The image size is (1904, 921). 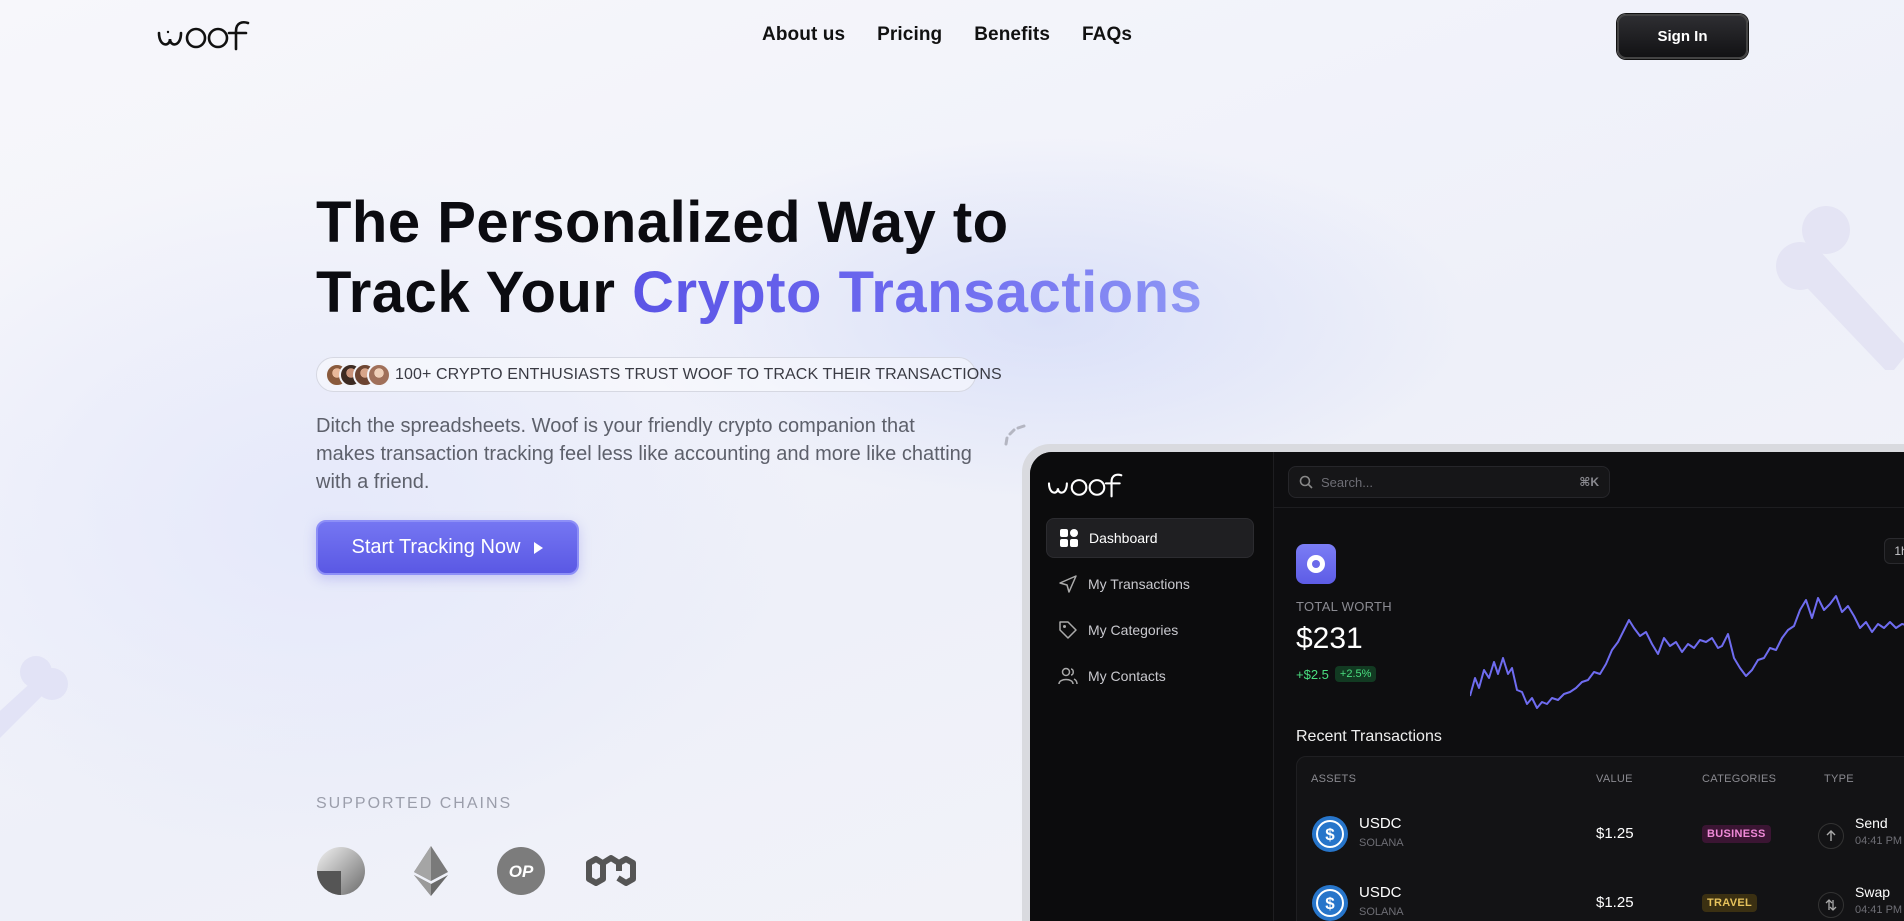 I want to click on ethereum-icon, so click(x=431, y=871).